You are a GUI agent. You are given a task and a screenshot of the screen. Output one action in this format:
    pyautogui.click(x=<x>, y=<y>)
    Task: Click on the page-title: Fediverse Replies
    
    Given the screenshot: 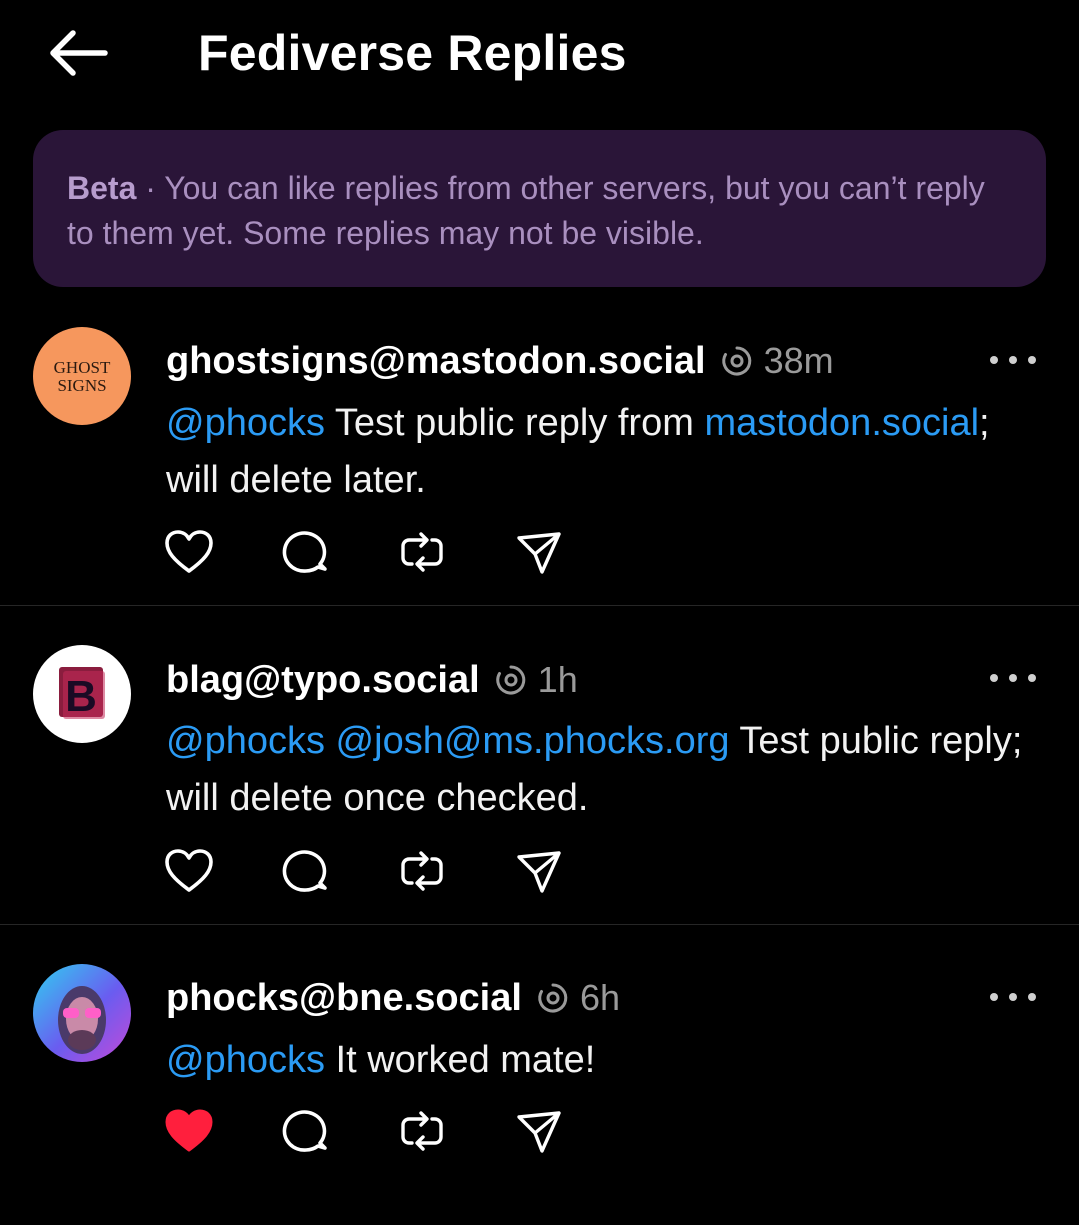 What is the action you would take?
    pyautogui.click(x=412, y=53)
    